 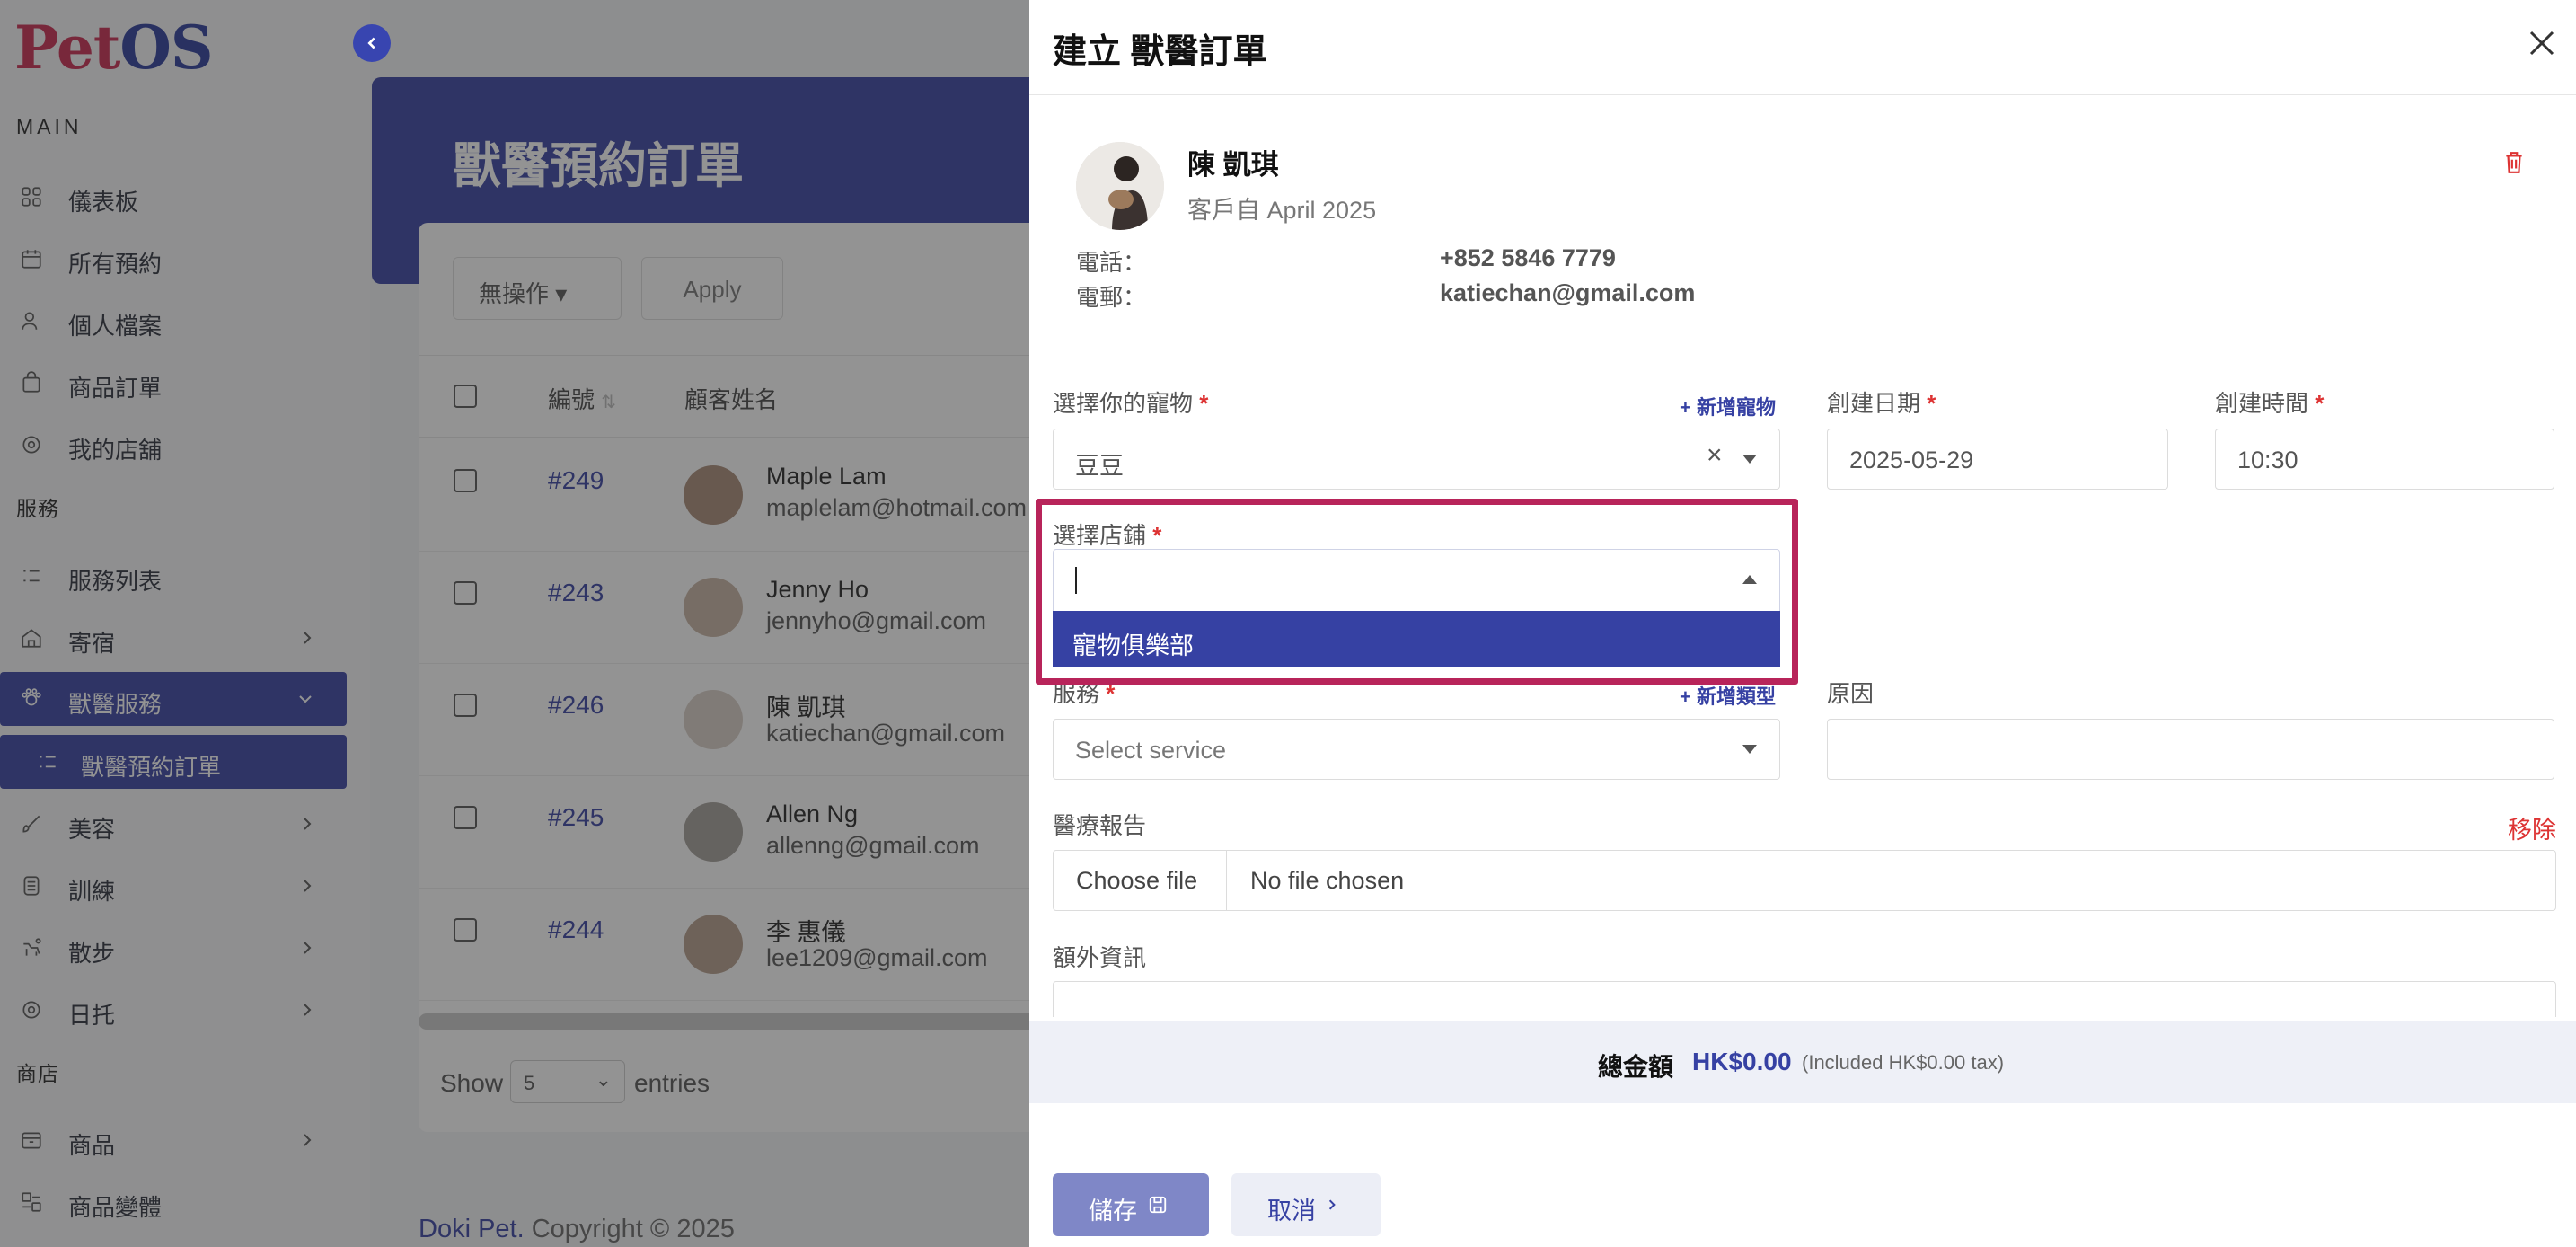 What do you see at coordinates (1416, 581) in the screenshot?
I see `store-select-input` at bounding box center [1416, 581].